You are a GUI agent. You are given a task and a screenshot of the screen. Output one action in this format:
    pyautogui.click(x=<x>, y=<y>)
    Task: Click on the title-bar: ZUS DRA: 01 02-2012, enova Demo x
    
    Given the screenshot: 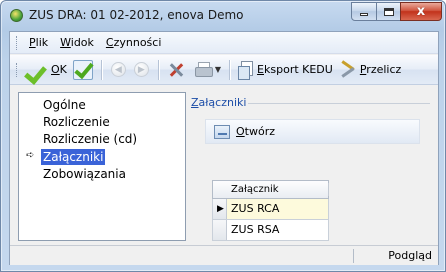 What is the action you would take?
    pyautogui.click(x=223, y=15)
    